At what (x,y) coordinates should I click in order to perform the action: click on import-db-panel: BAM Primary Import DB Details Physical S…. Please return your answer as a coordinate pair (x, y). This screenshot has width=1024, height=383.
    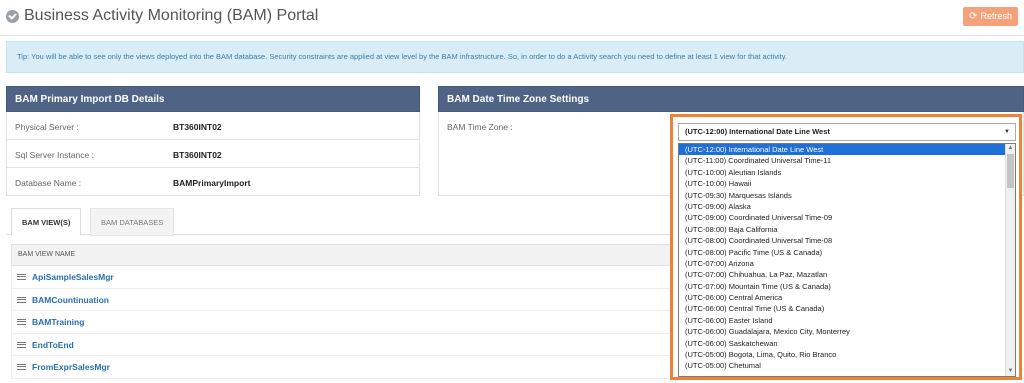
    Looking at the image, I should click on (213, 141).